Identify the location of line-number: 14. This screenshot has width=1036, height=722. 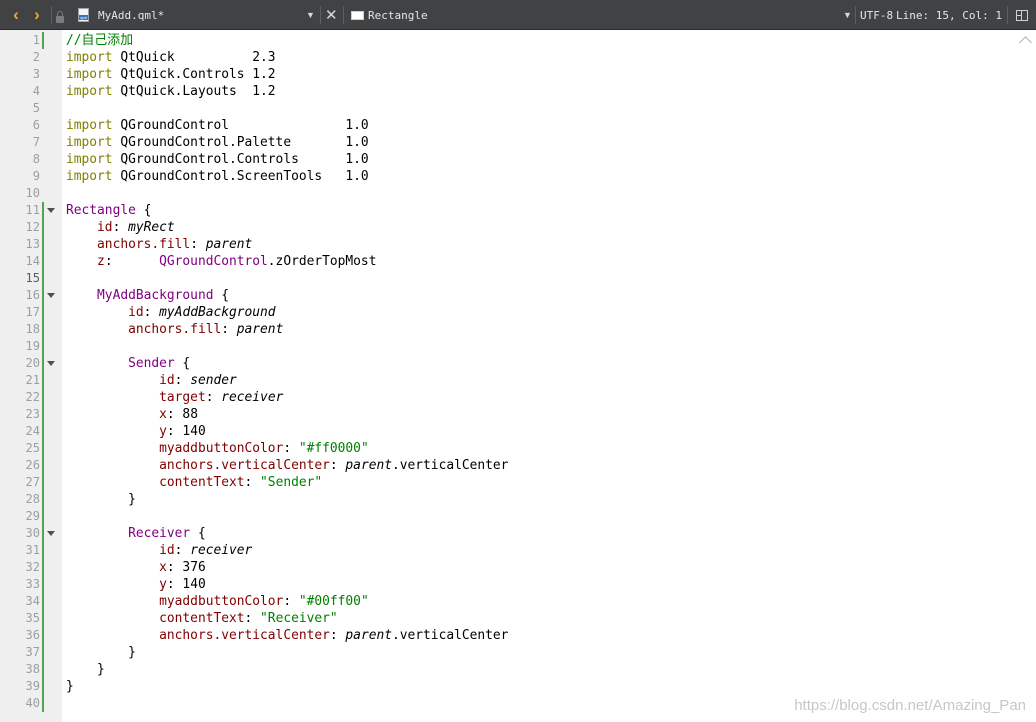
(20, 261).